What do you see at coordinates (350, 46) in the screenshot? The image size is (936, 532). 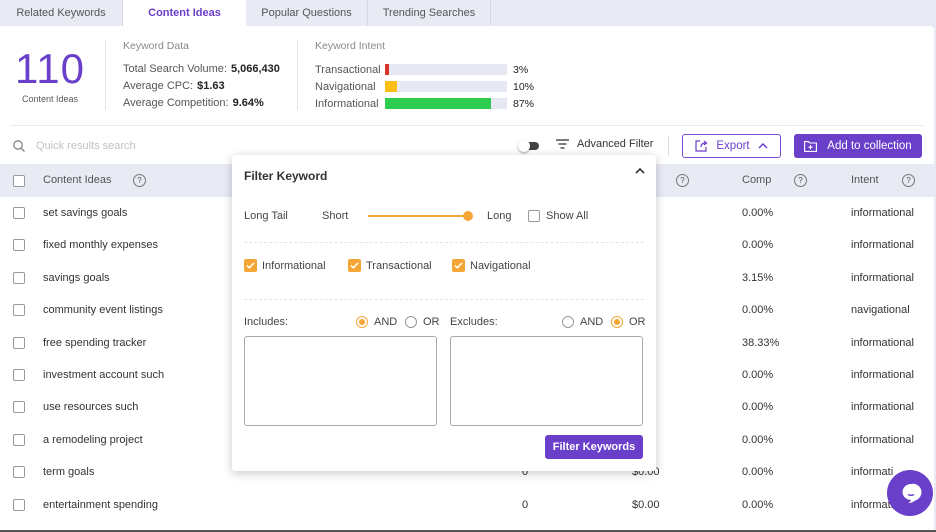 I see `keyword-intent-title: Keyword Intent` at bounding box center [350, 46].